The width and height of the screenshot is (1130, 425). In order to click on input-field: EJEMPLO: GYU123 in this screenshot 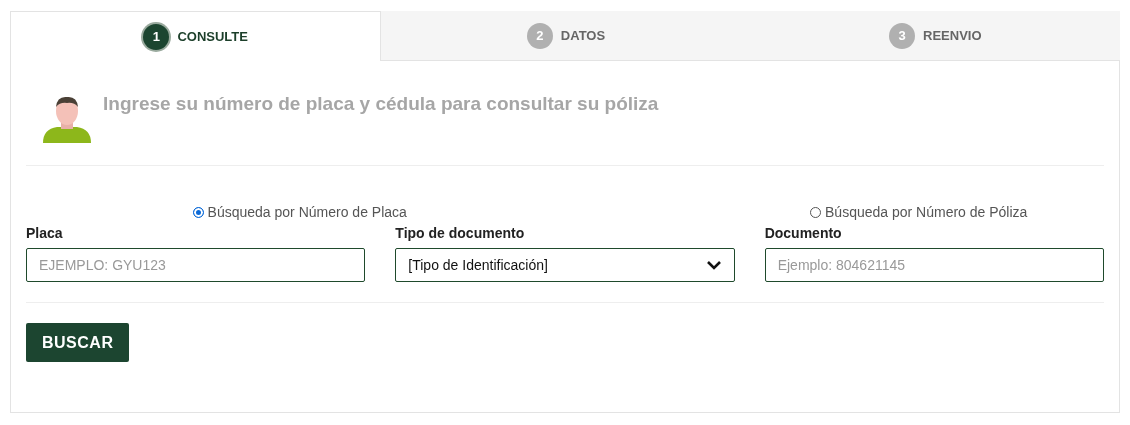, I will do `click(196, 265)`.